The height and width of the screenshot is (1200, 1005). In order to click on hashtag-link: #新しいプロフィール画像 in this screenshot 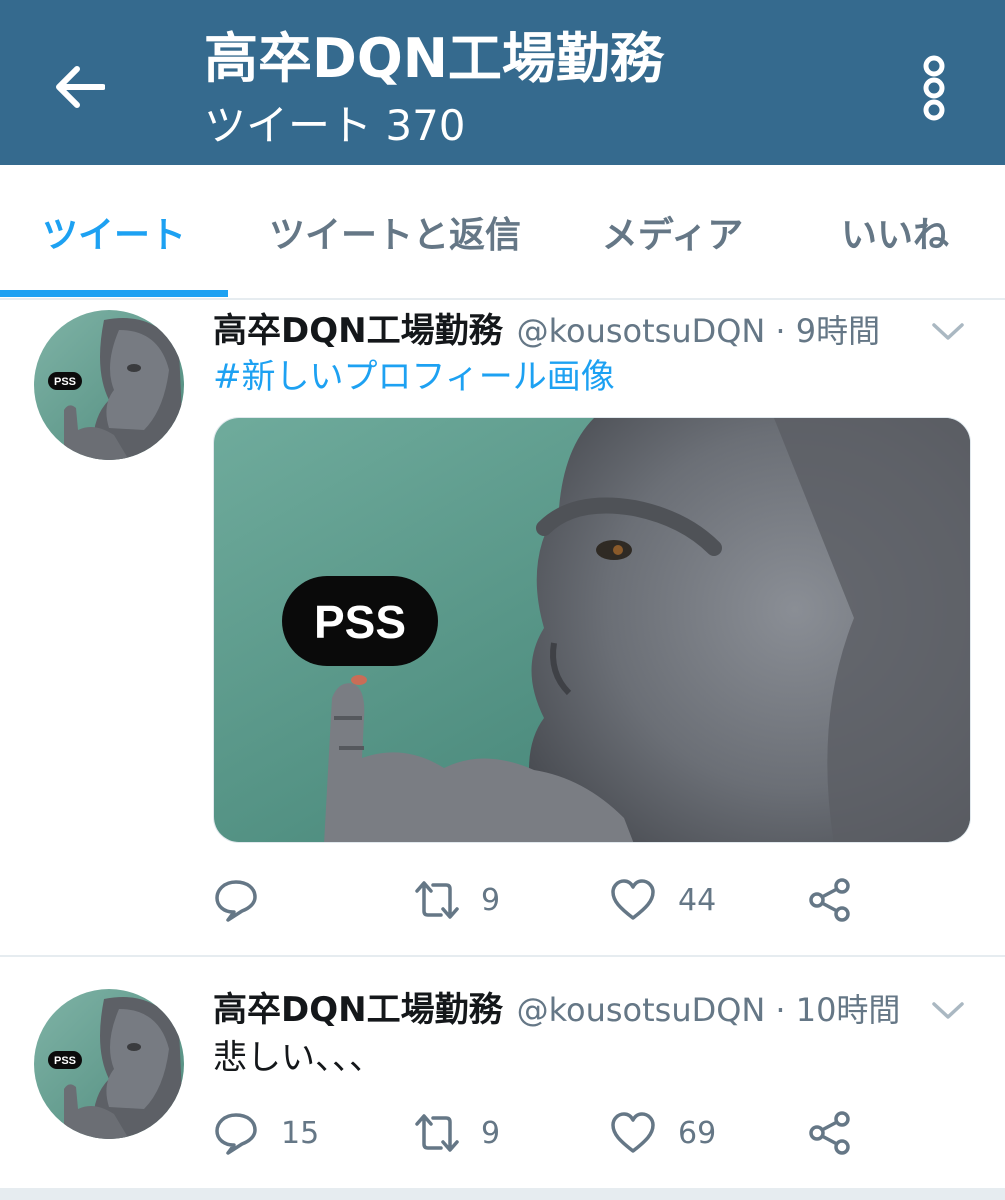, I will do `click(414, 377)`.